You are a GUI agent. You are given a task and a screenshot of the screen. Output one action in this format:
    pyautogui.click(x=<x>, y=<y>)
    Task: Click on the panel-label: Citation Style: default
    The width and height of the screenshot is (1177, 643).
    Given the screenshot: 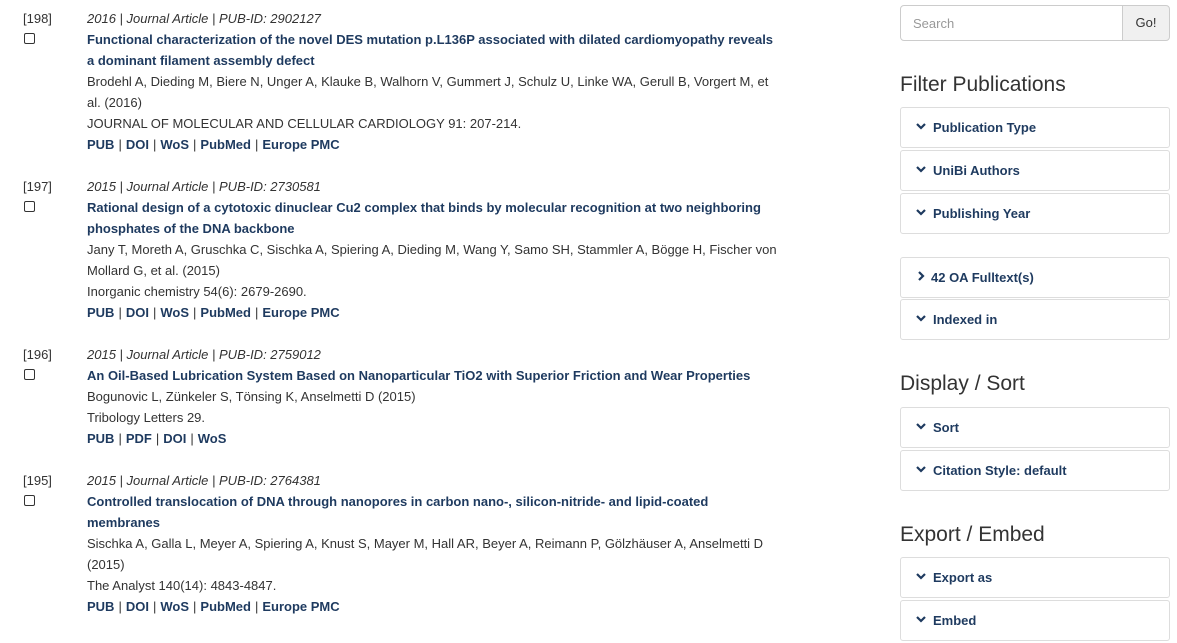 What is the action you would take?
    pyautogui.click(x=1000, y=470)
    